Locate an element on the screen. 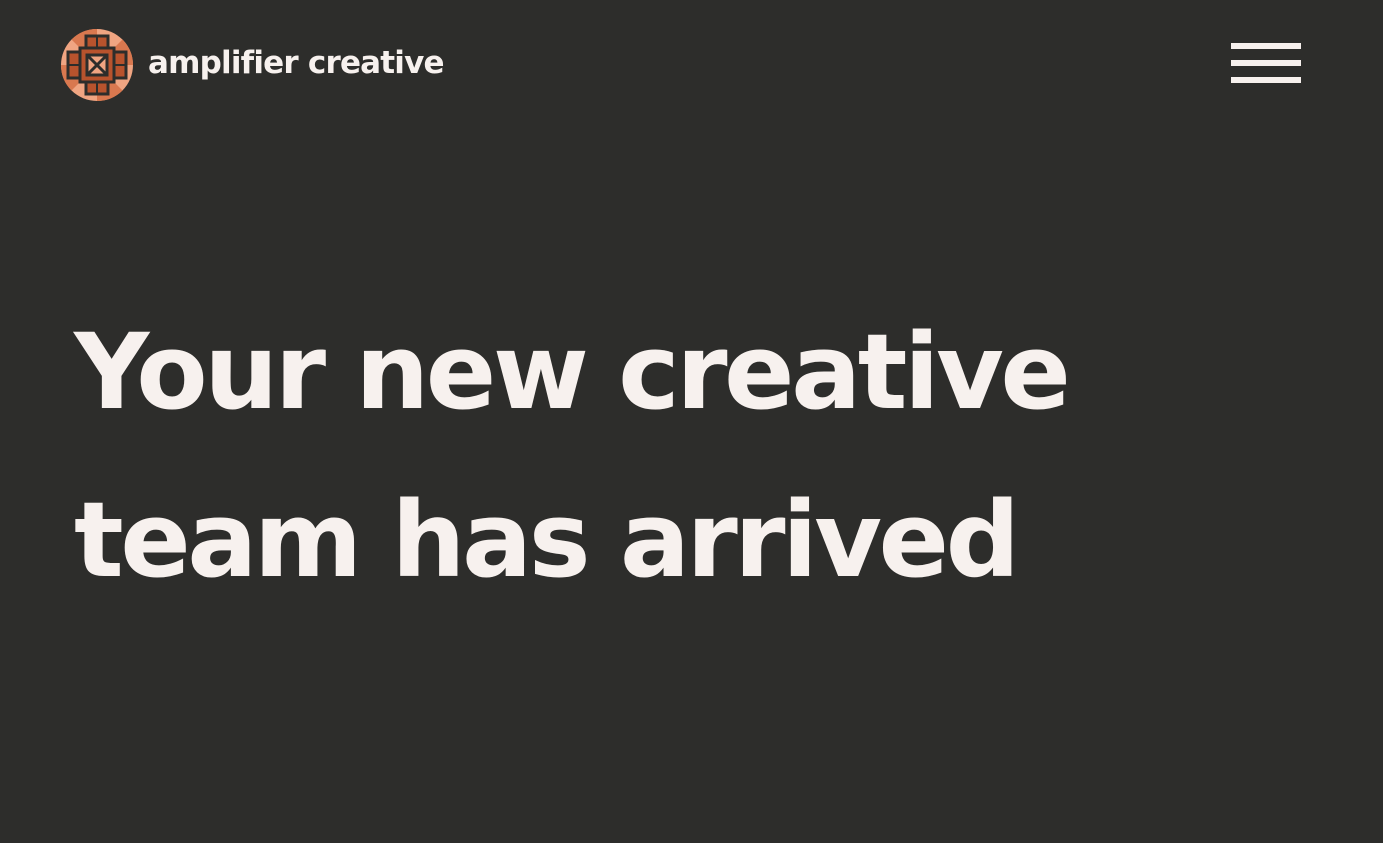 Image resolution: width=1383 pixels, height=843 pixels. amplifier-logo-icon is located at coordinates (97, 65).